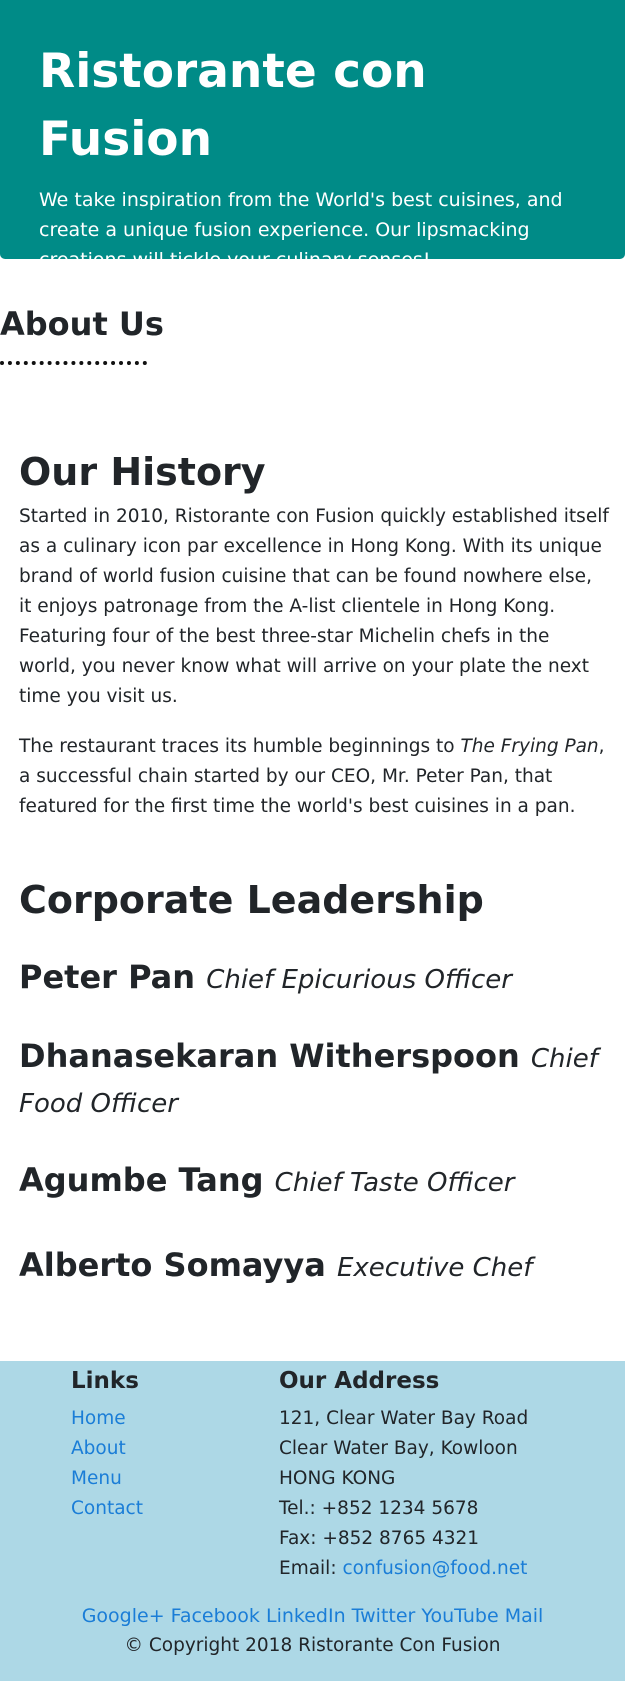 This screenshot has height=1681, width=625. I want to click on leader-item: Peter Pan Chief Epicurious Officer, so click(314, 978).